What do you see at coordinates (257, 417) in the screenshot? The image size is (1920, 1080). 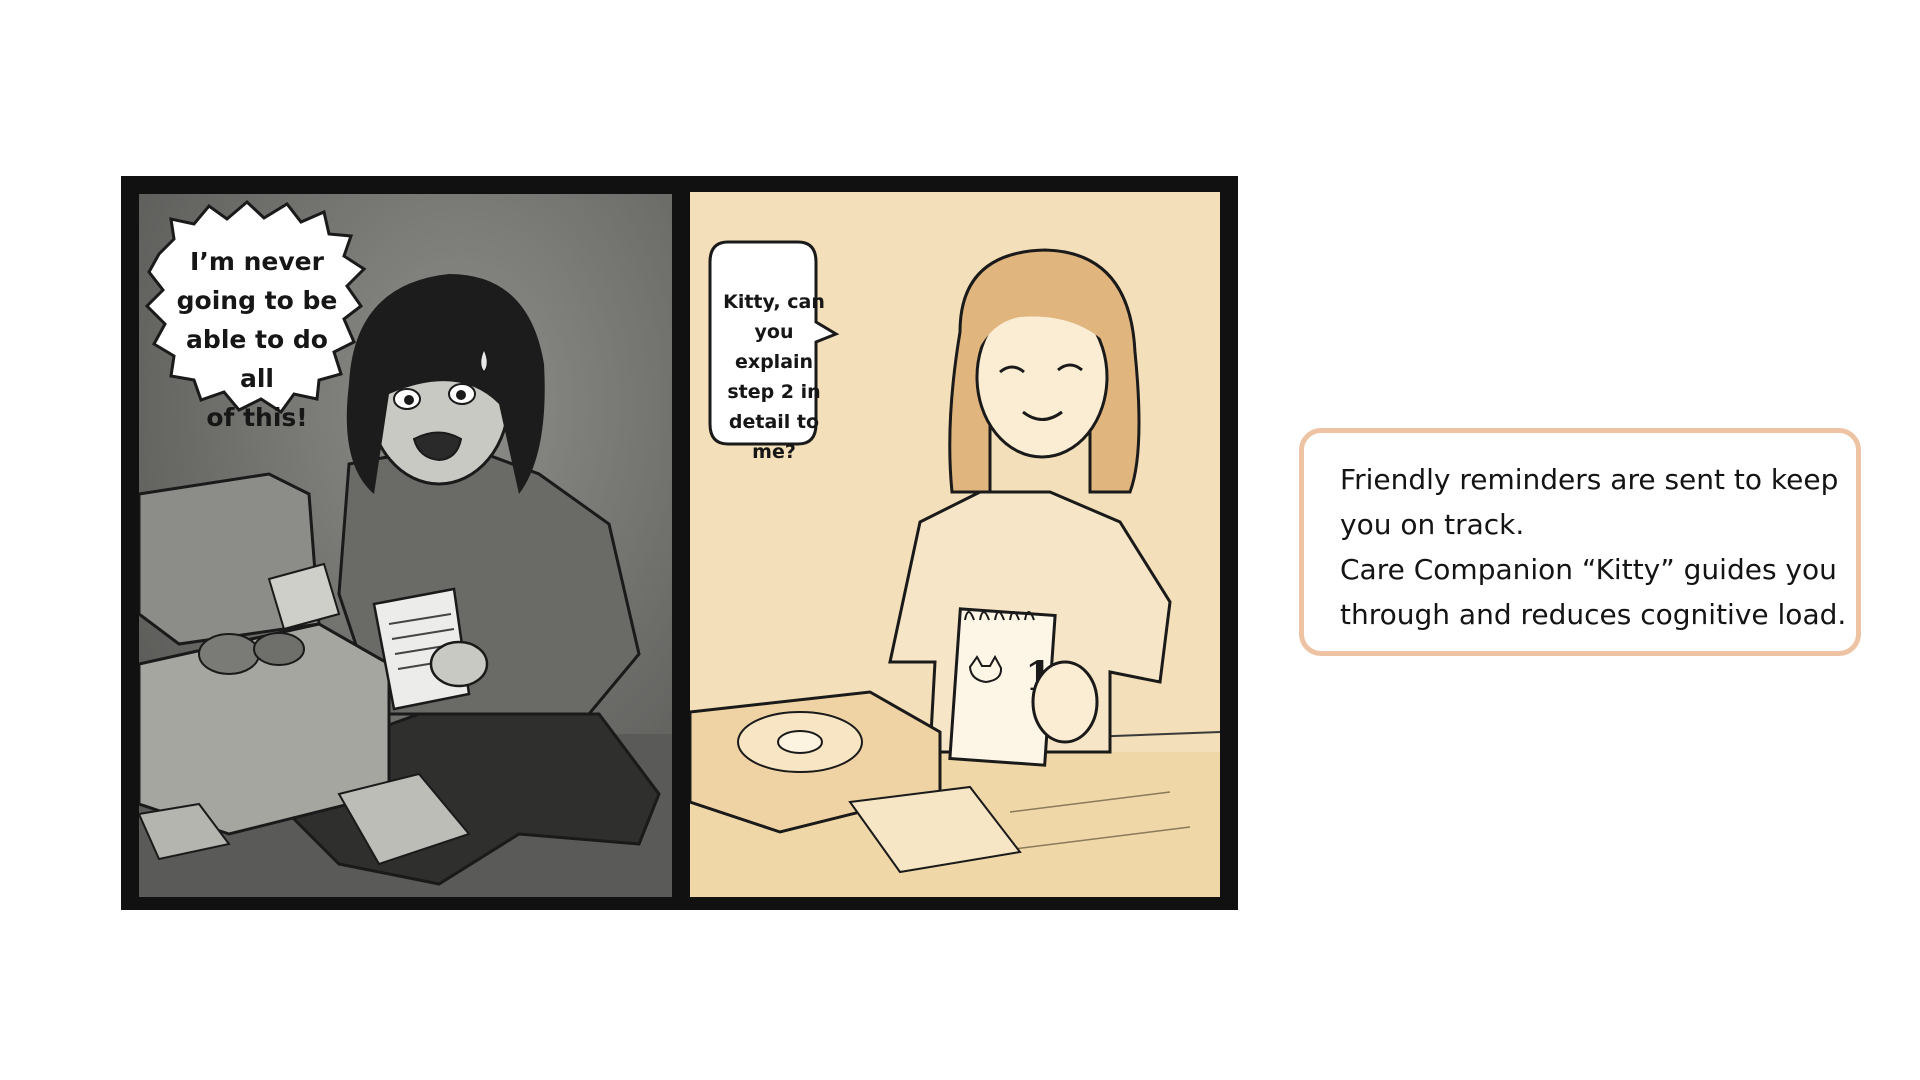 I see `speech-line: of this!` at bounding box center [257, 417].